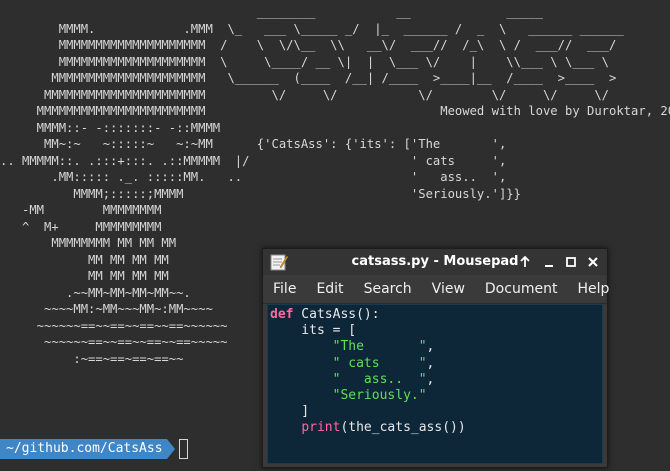 The image size is (670, 471). What do you see at coordinates (525, 262) in the screenshot?
I see `up-arrow-icon` at bounding box center [525, 262].